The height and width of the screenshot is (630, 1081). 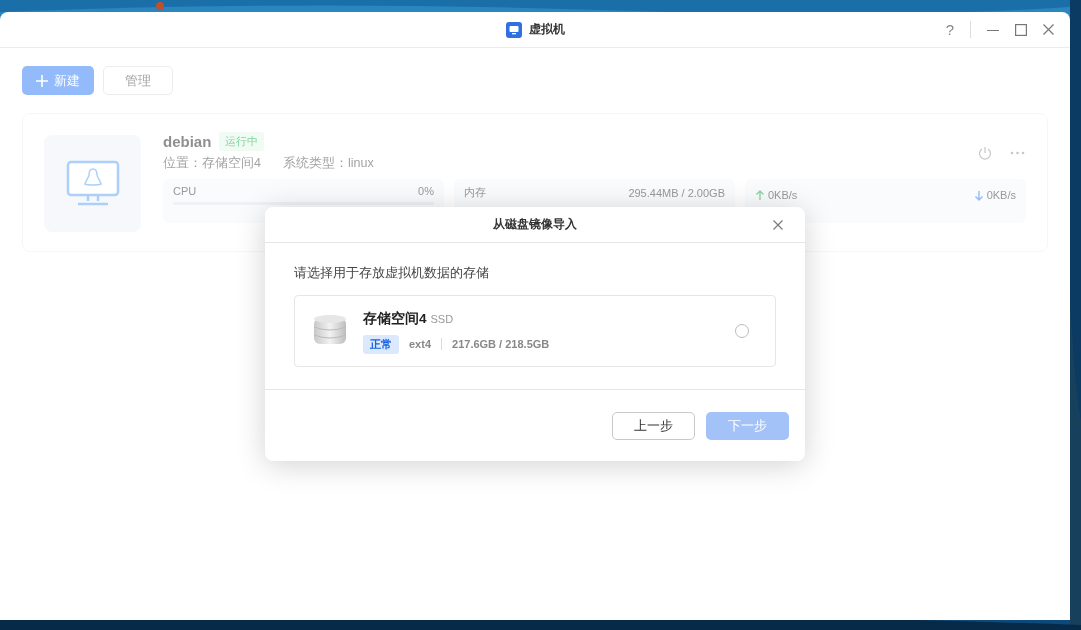 What do you see at coordinates (242, 141) in the screenshot?
I see `status-badge: 运行中` at bounding box center [242, 141].